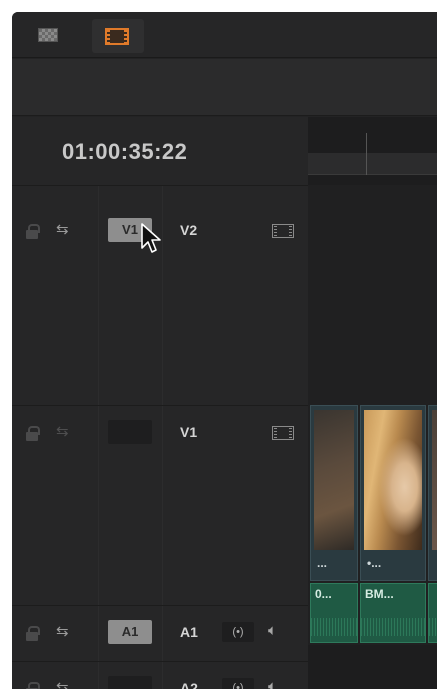 This screenshot has height=689, width=437. I want to click on toolbar-secondary, so click(224, 87).